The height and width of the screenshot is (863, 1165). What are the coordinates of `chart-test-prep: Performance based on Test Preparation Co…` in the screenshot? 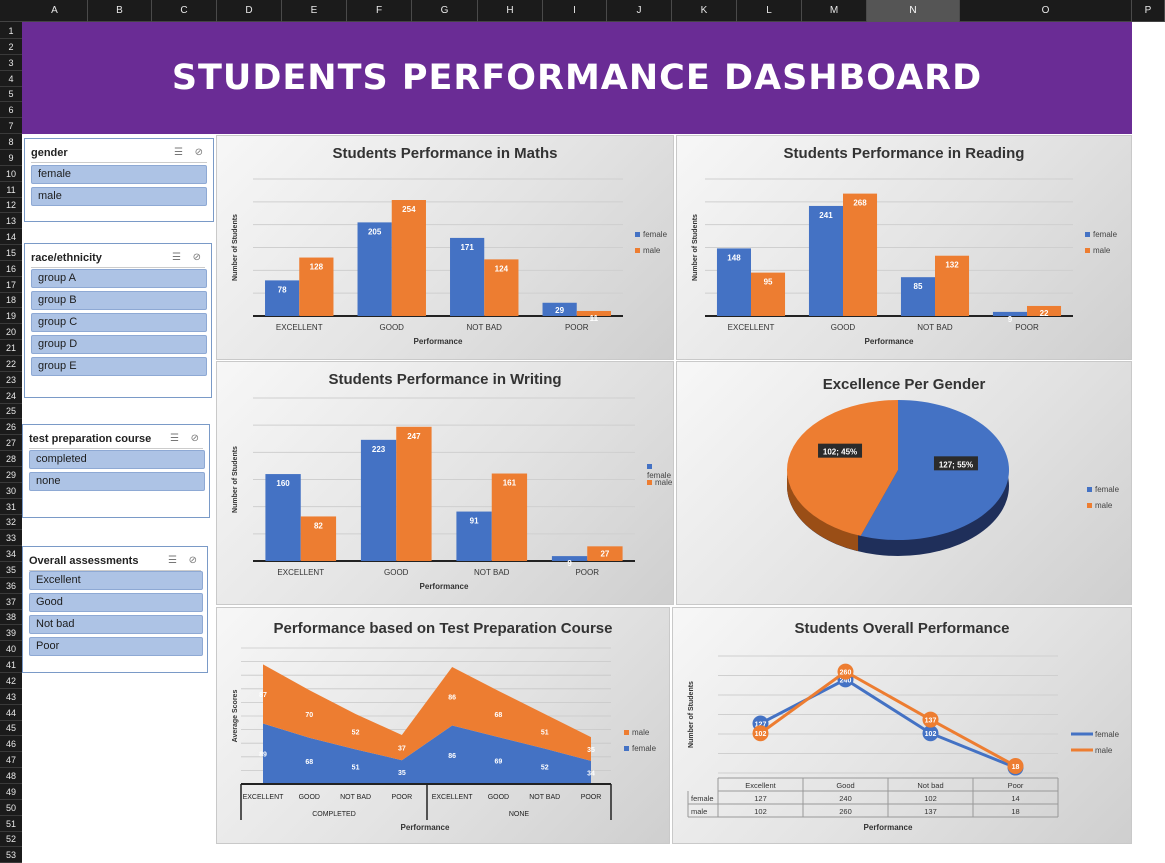 It's located at (443, 725).